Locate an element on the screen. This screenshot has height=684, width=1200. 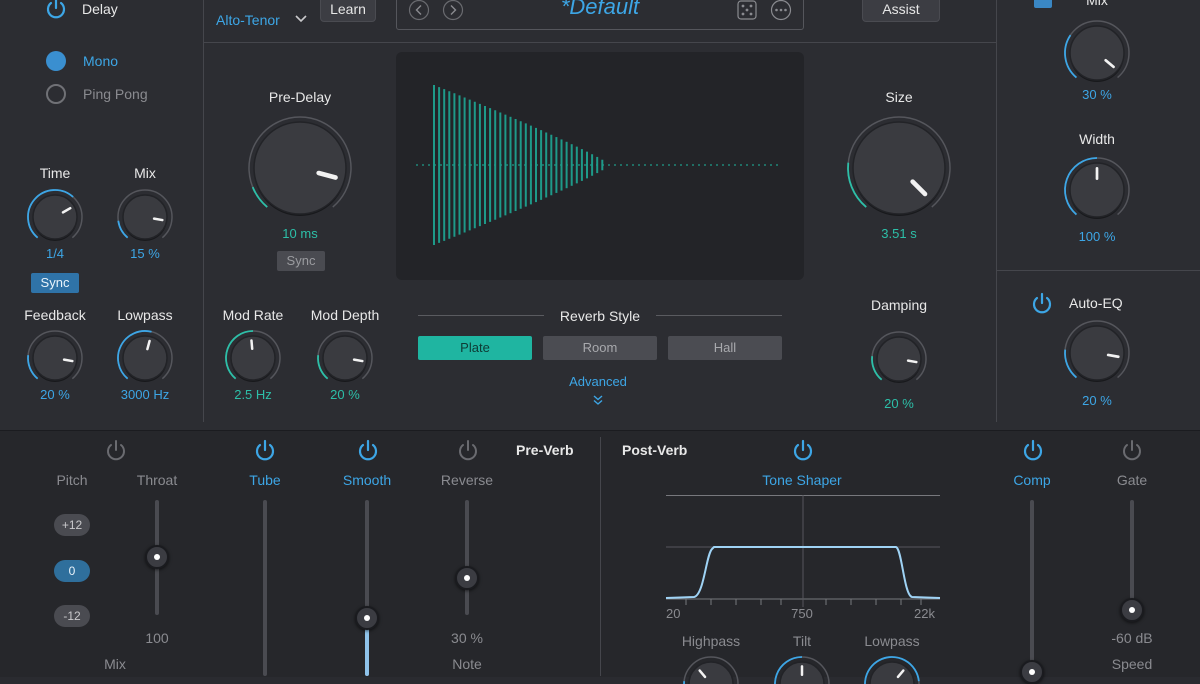
size-knob is located at coordinates (899, 168).